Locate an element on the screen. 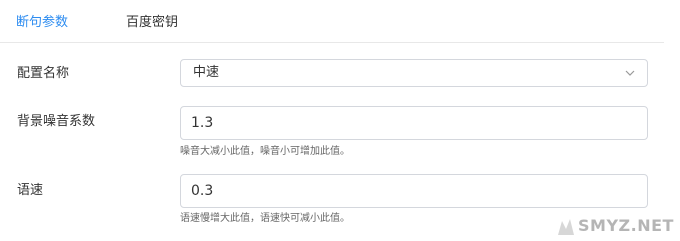 This screenshot has height=241, width=680. watermark: SMYZ.NET is located at coordinates (616, 226).